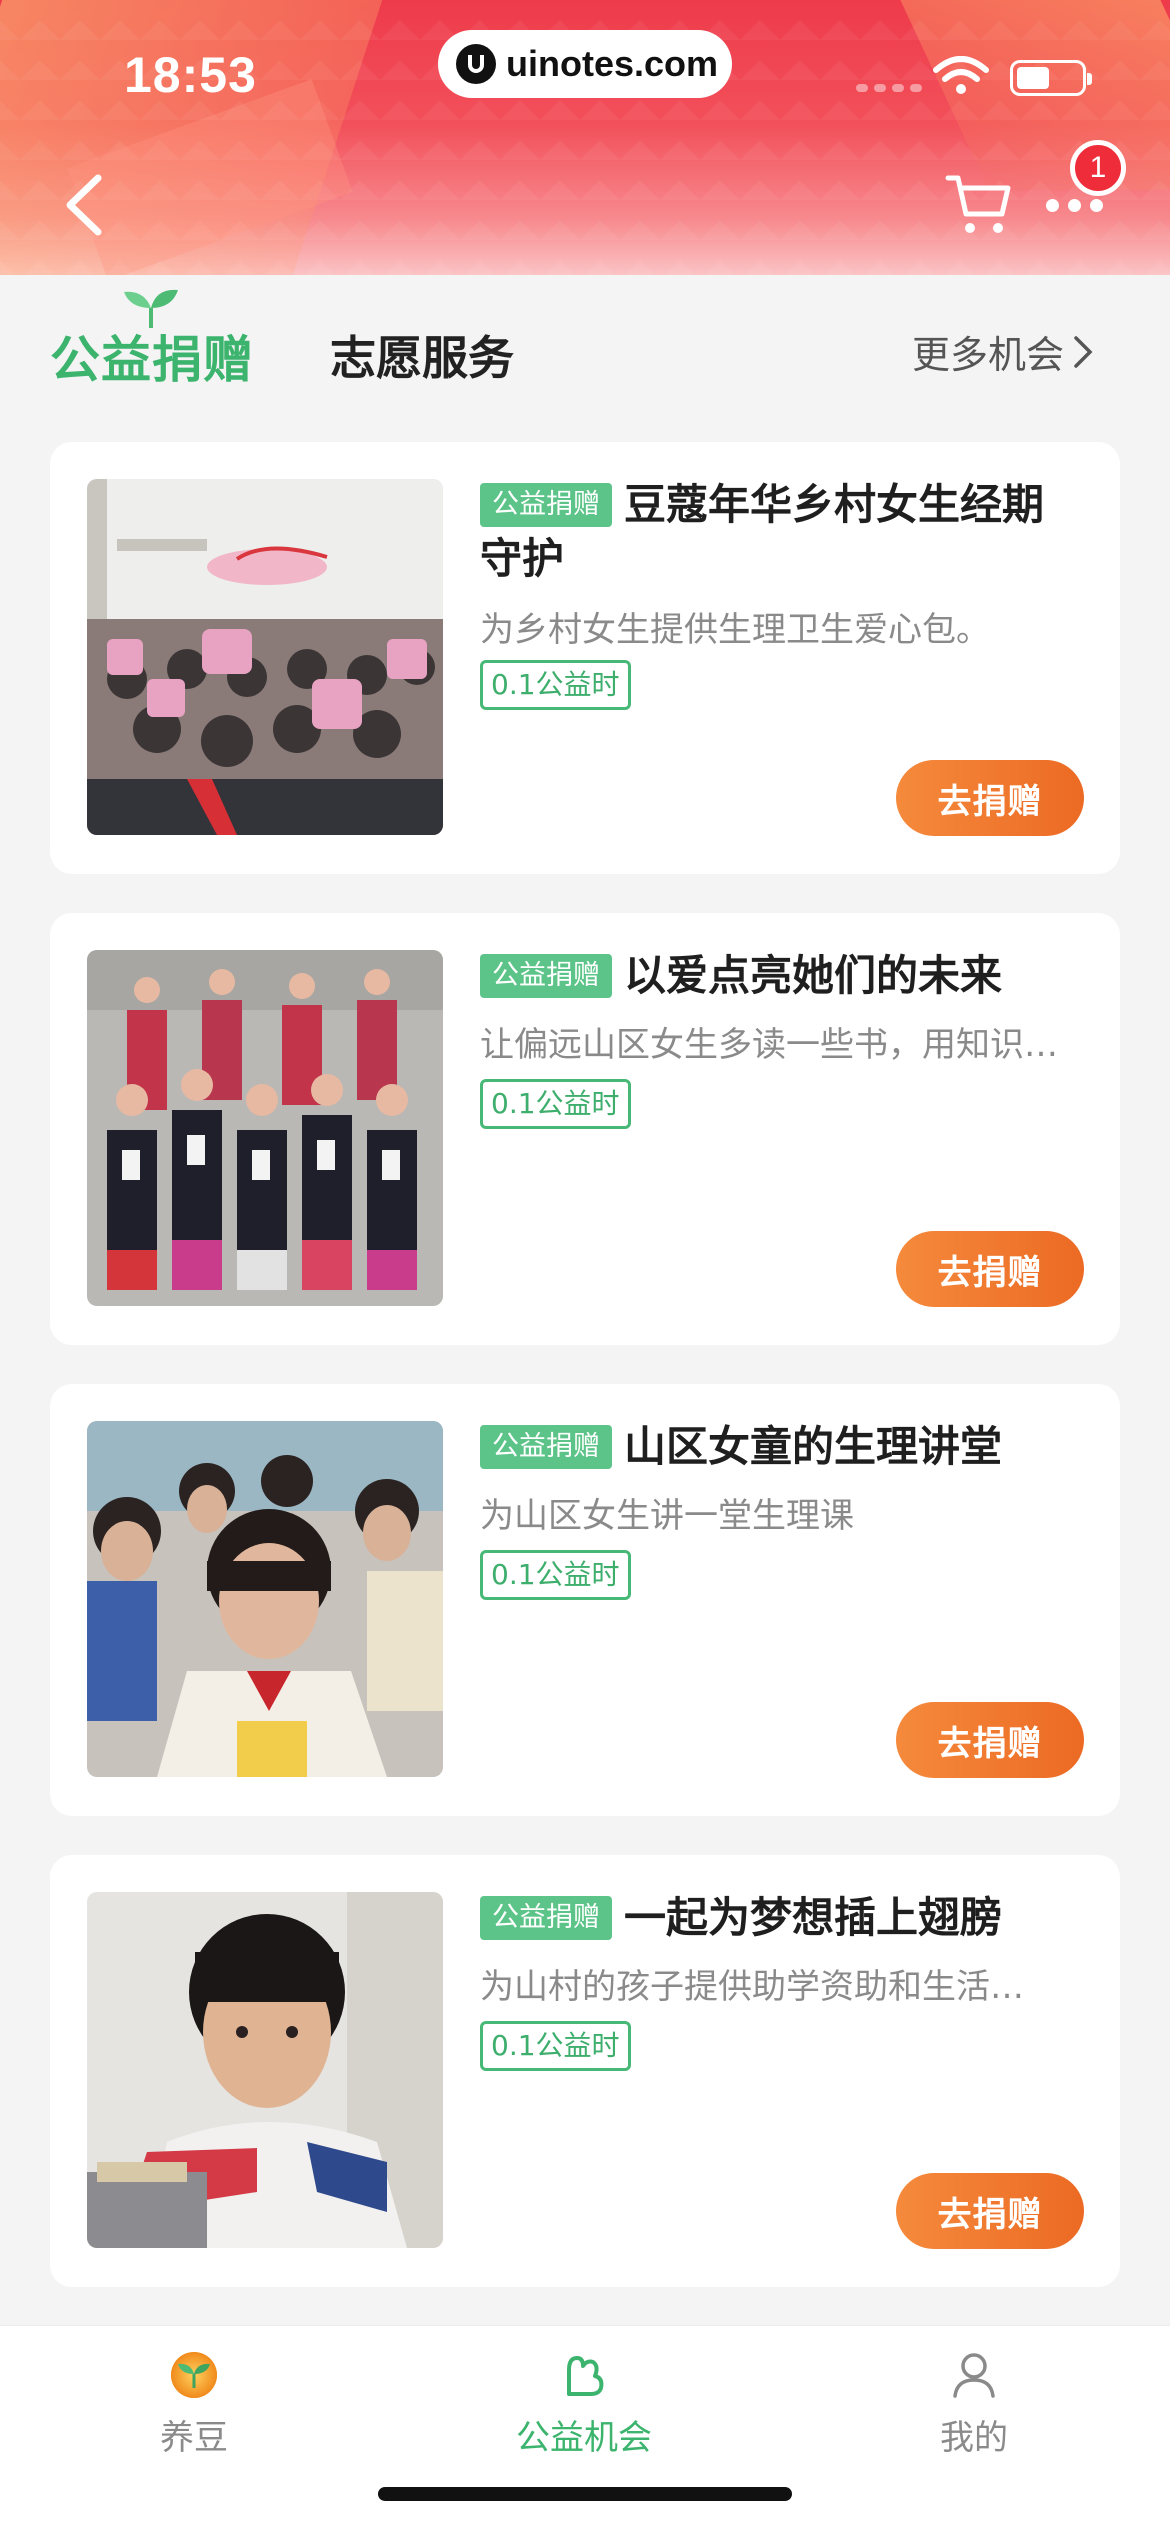 The height and width of the screenshot is (2532, 1170). Describe the element at coordinates (813, 1917) in the screenshot. I see `project-title-text: 一起为梦想插上翅膀` at that location.